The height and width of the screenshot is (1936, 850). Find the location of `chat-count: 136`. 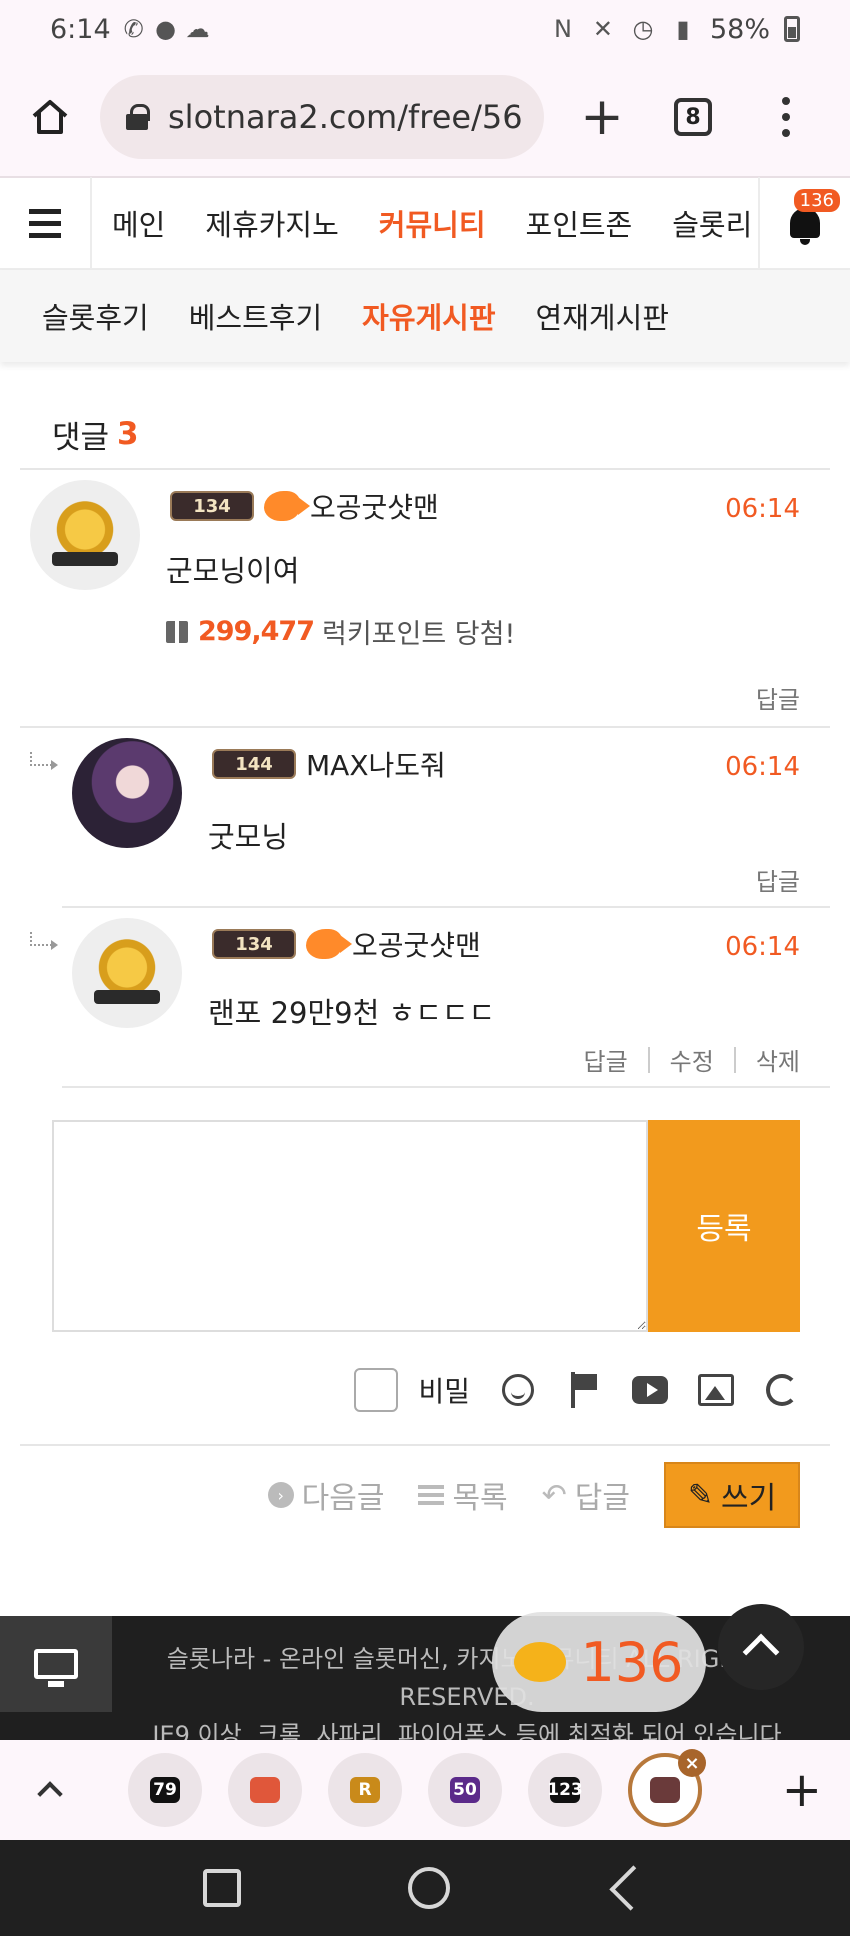

chat-count: 136 is located at coordinates (632, 1662).